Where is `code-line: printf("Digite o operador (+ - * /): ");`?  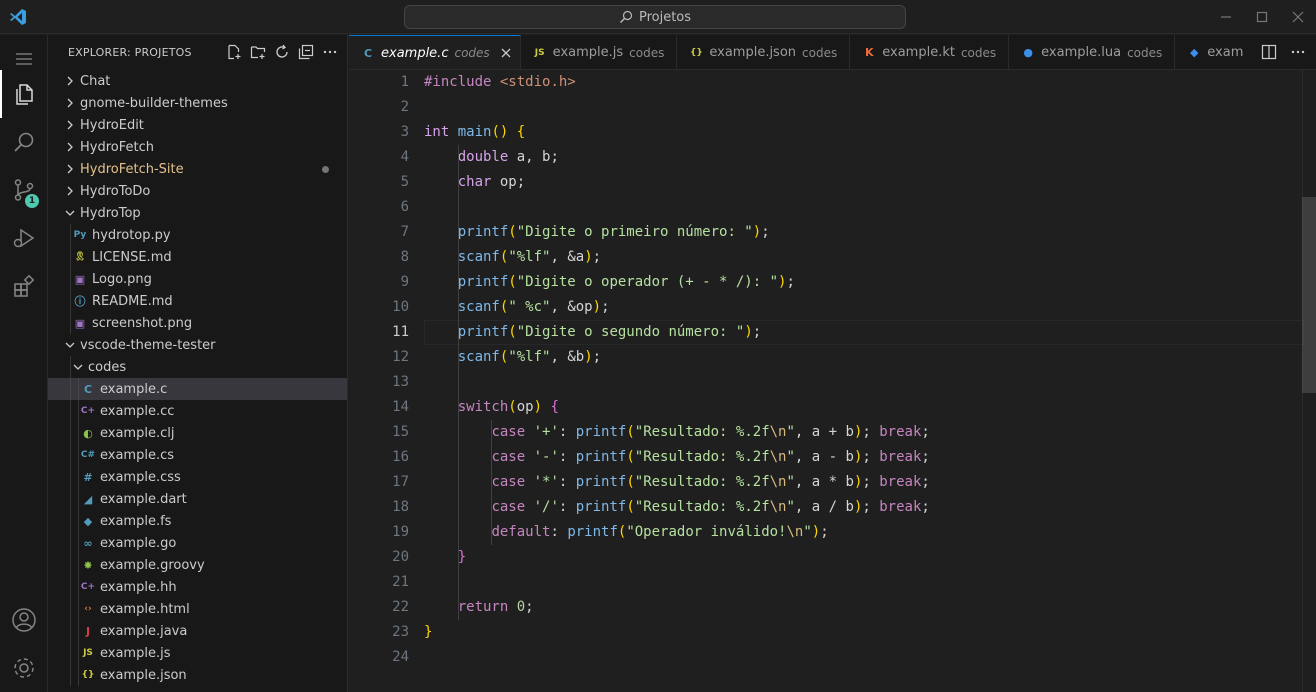 code-line: printf("Digite o operador (+ - * /): "); is located at coordinates (677, 282).